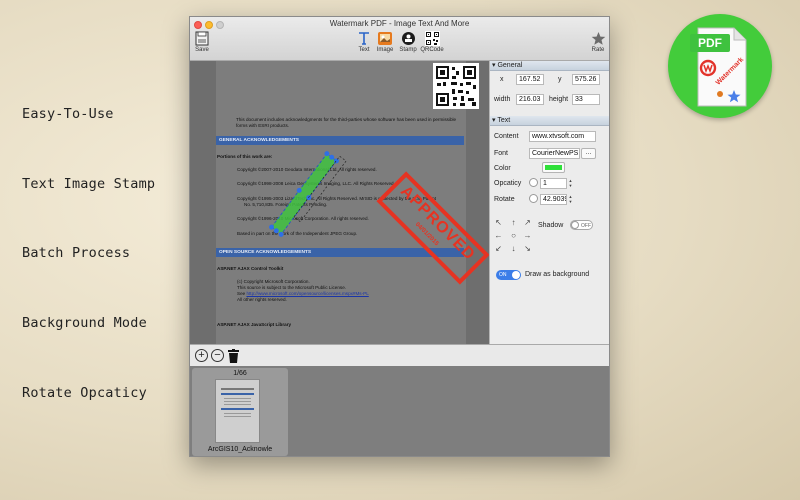  What do you see at coordinates (560, 79) in the screenshot?
I see `y-label: y` at bounding box center [560, 79].